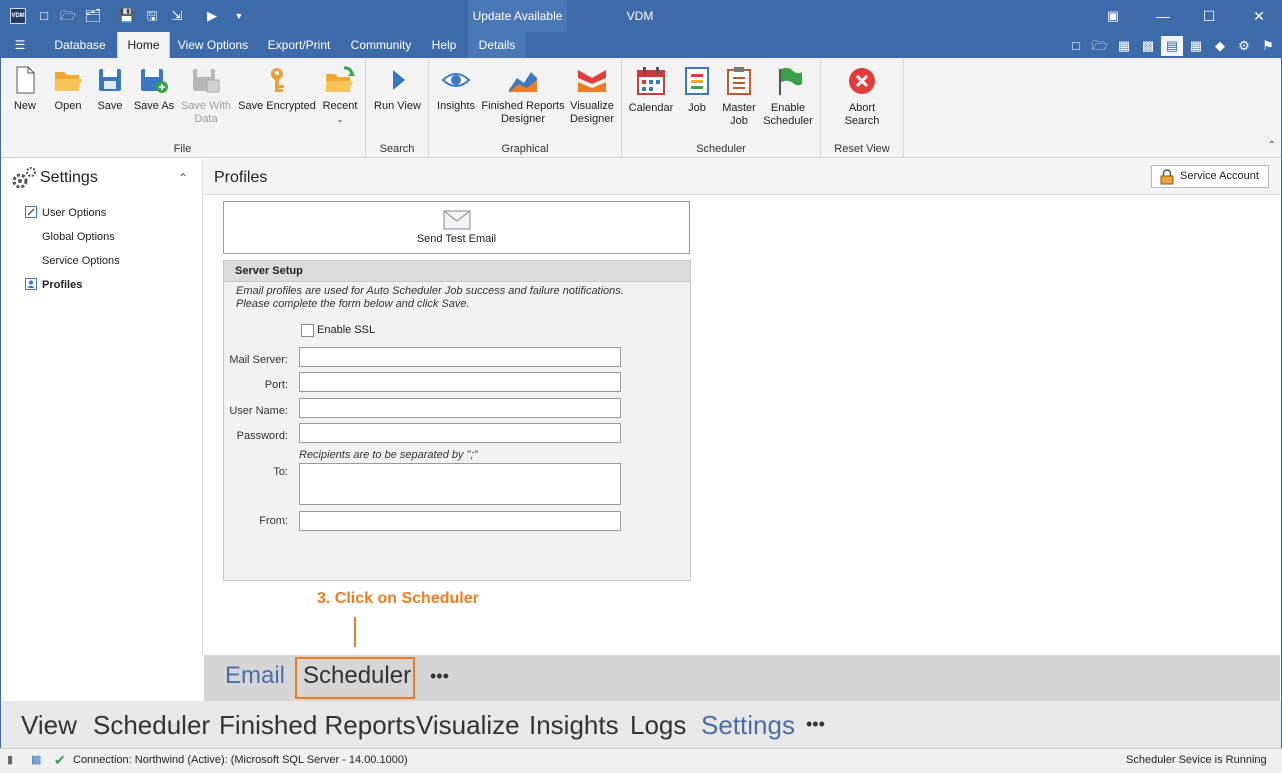 This screenshot has height=773, width=1282. I want to click on eraser-icon: ◆, so click(1220, 46).